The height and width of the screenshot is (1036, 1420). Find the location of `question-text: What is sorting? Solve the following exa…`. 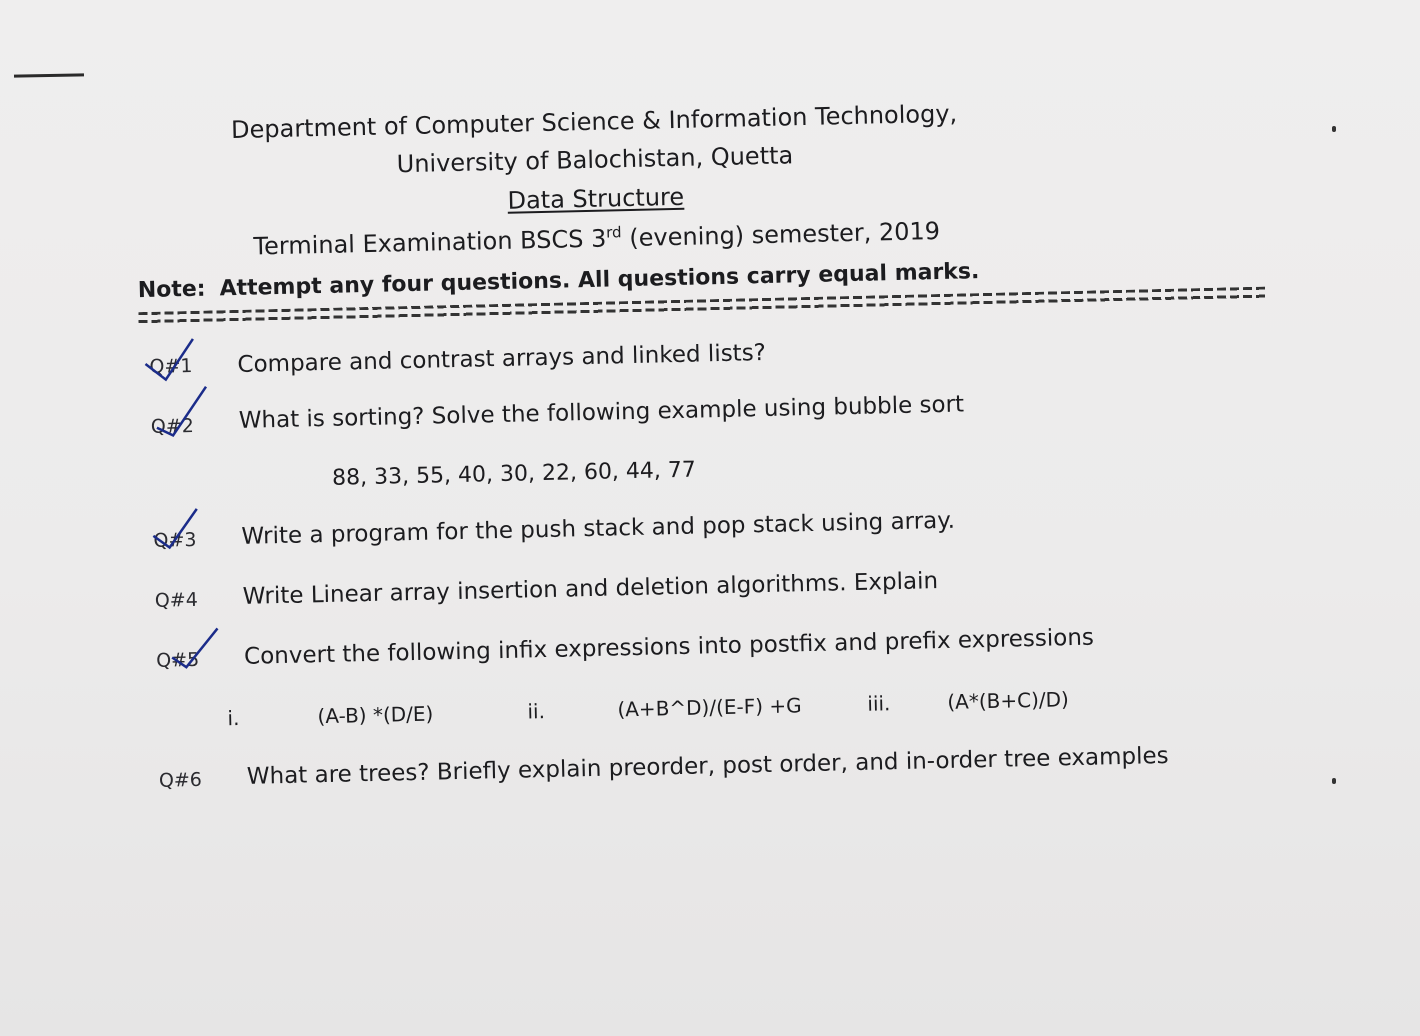

question-text: What is sorting? Solve the following exa… is located at coordinates (601, 412).